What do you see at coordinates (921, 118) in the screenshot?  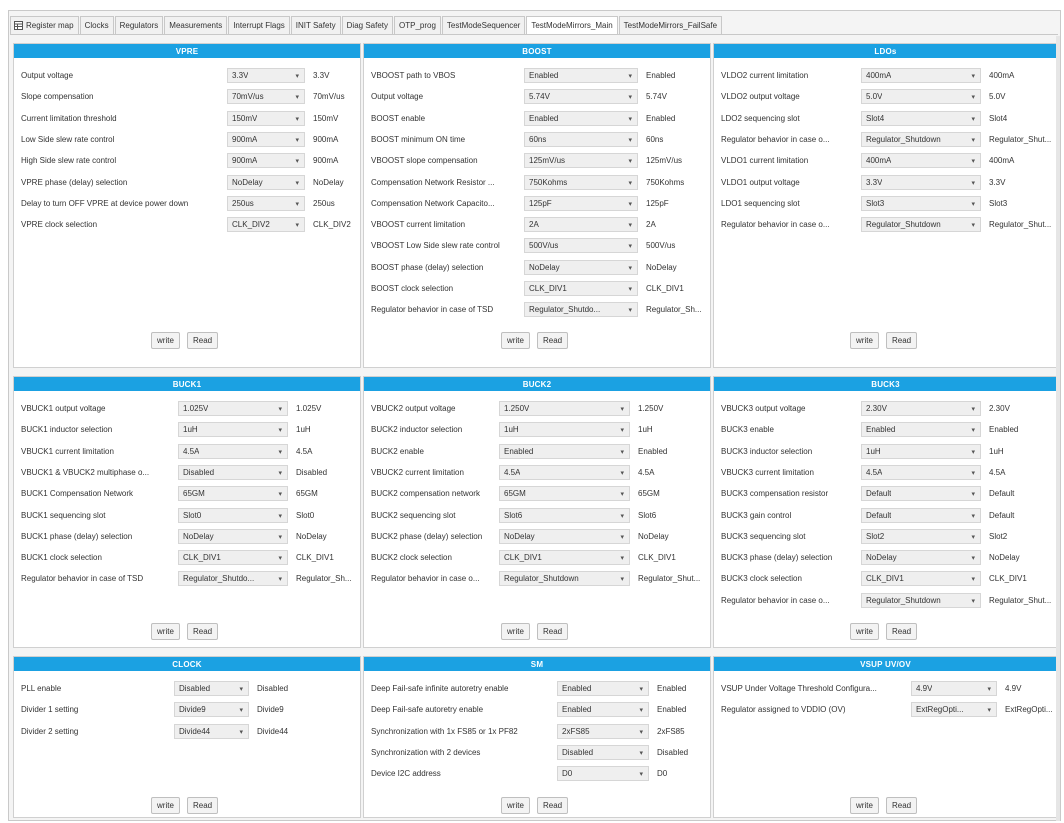 I see `setting-select: Slot4 ▾` at bounding box center [921, 118].